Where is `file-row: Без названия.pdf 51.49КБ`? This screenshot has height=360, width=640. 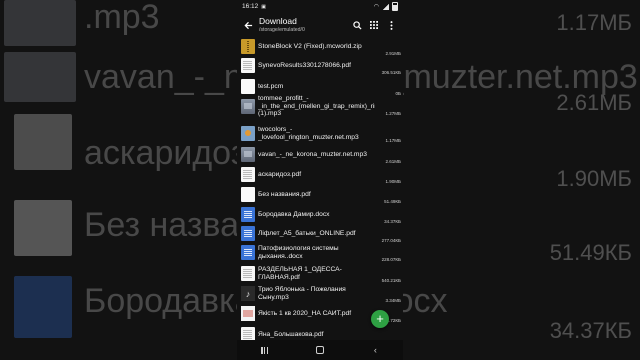 file-row: Без названия.pdf 51.49КБ is located at coordinates (320, 194).